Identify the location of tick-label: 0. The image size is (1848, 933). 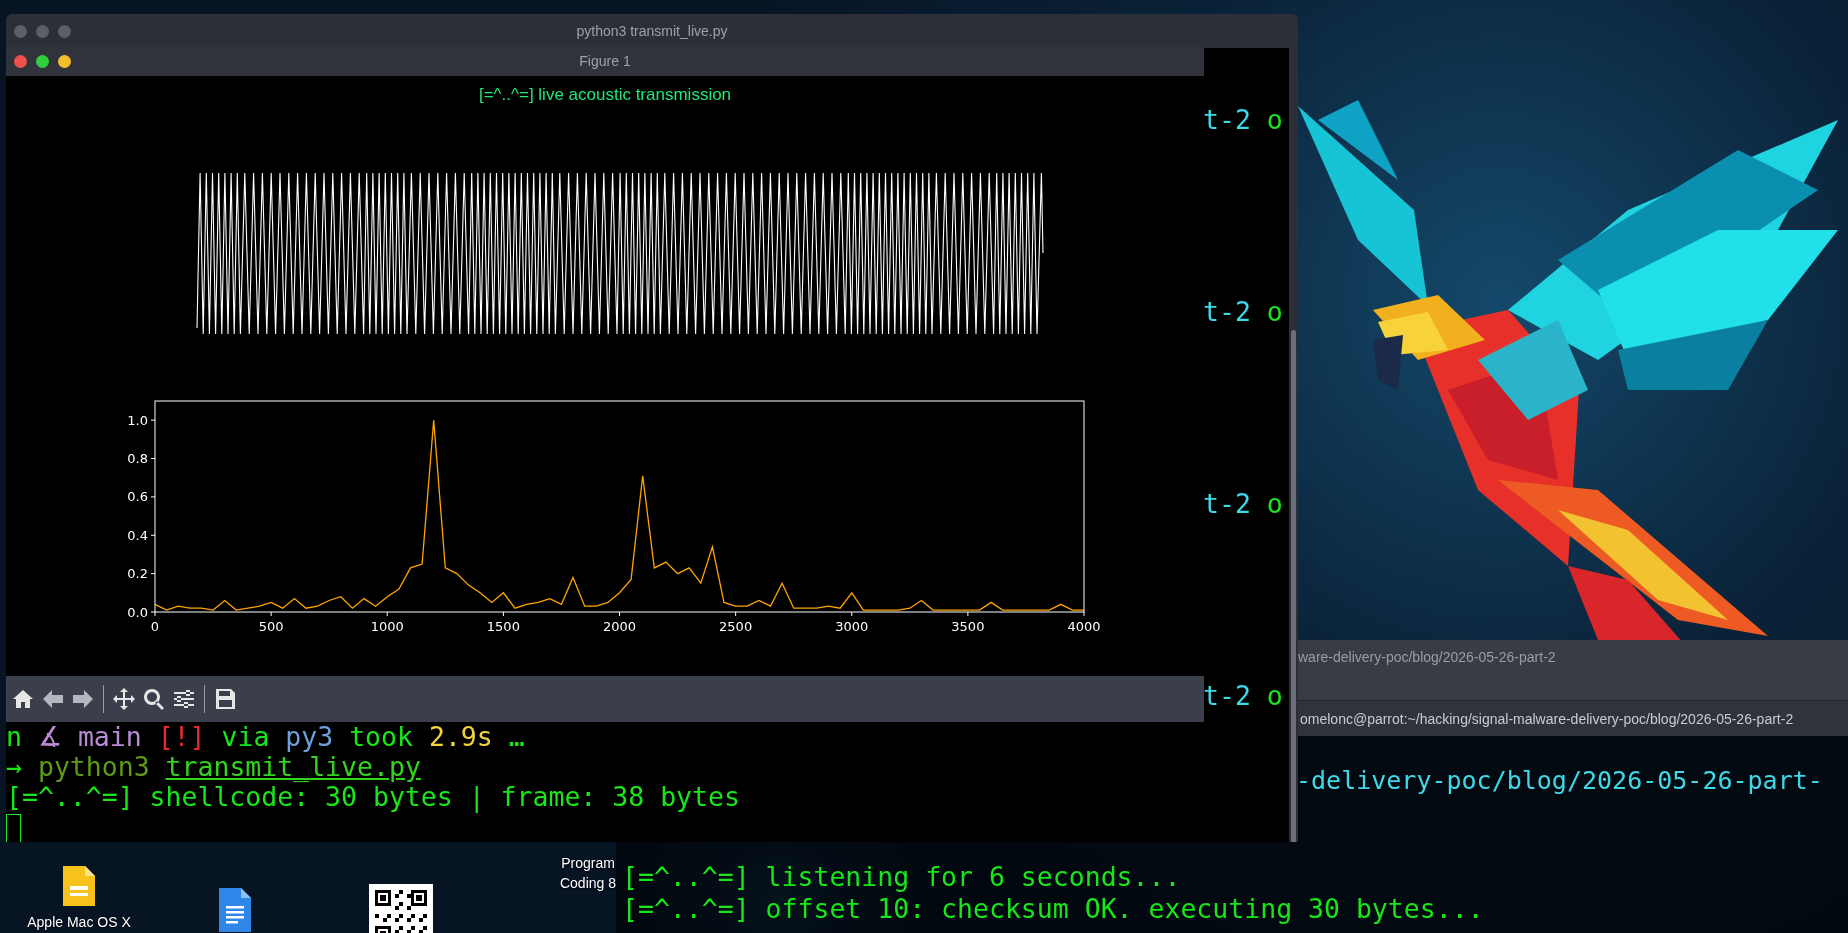
(155, 626).